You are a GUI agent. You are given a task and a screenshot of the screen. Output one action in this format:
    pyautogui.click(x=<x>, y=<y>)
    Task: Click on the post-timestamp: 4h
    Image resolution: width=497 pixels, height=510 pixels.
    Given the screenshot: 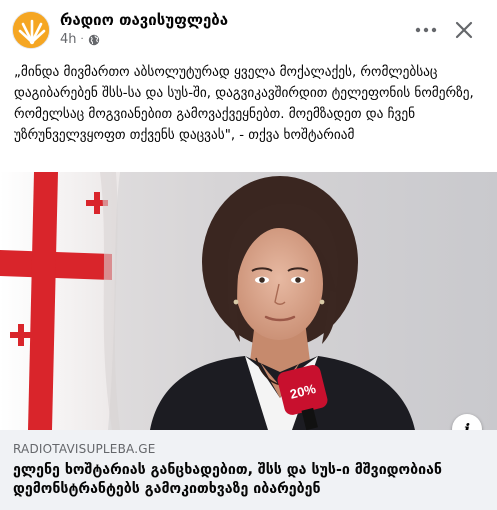 What is the action you would take?
    pyautogui.click(x=68, y=39)
    